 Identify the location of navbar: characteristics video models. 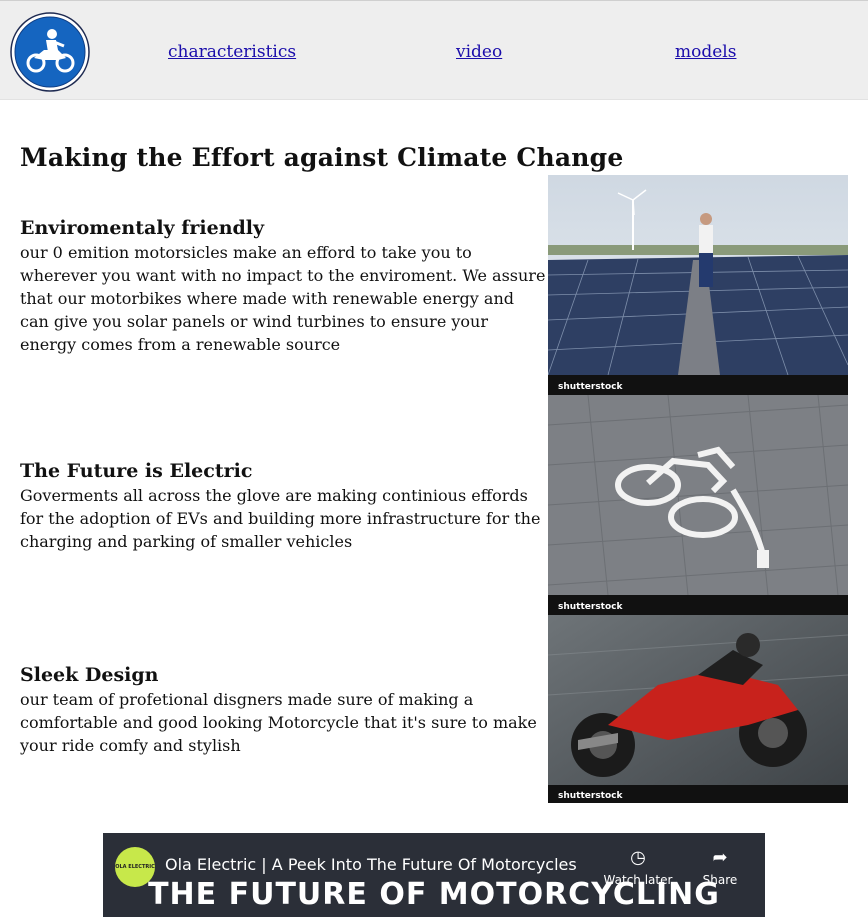
(434, 50).